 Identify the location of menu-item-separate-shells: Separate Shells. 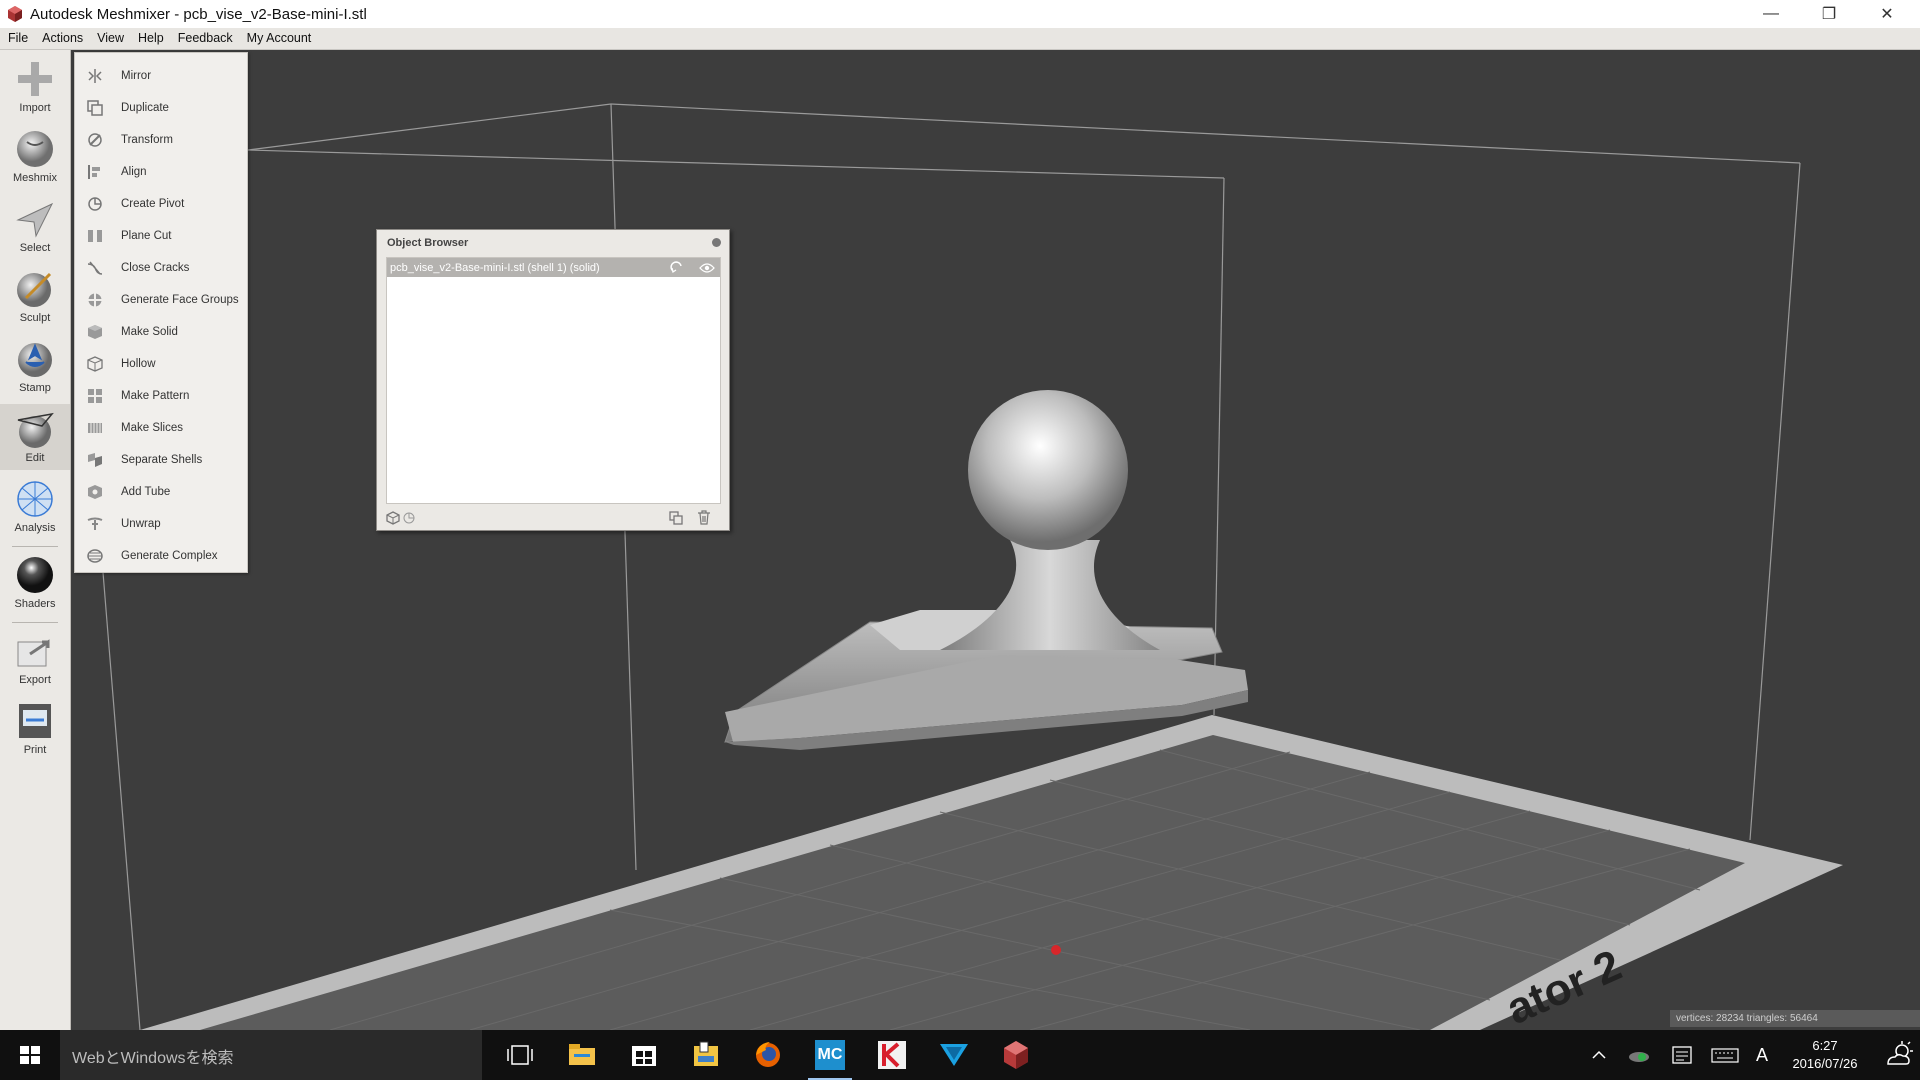
(161, 460).